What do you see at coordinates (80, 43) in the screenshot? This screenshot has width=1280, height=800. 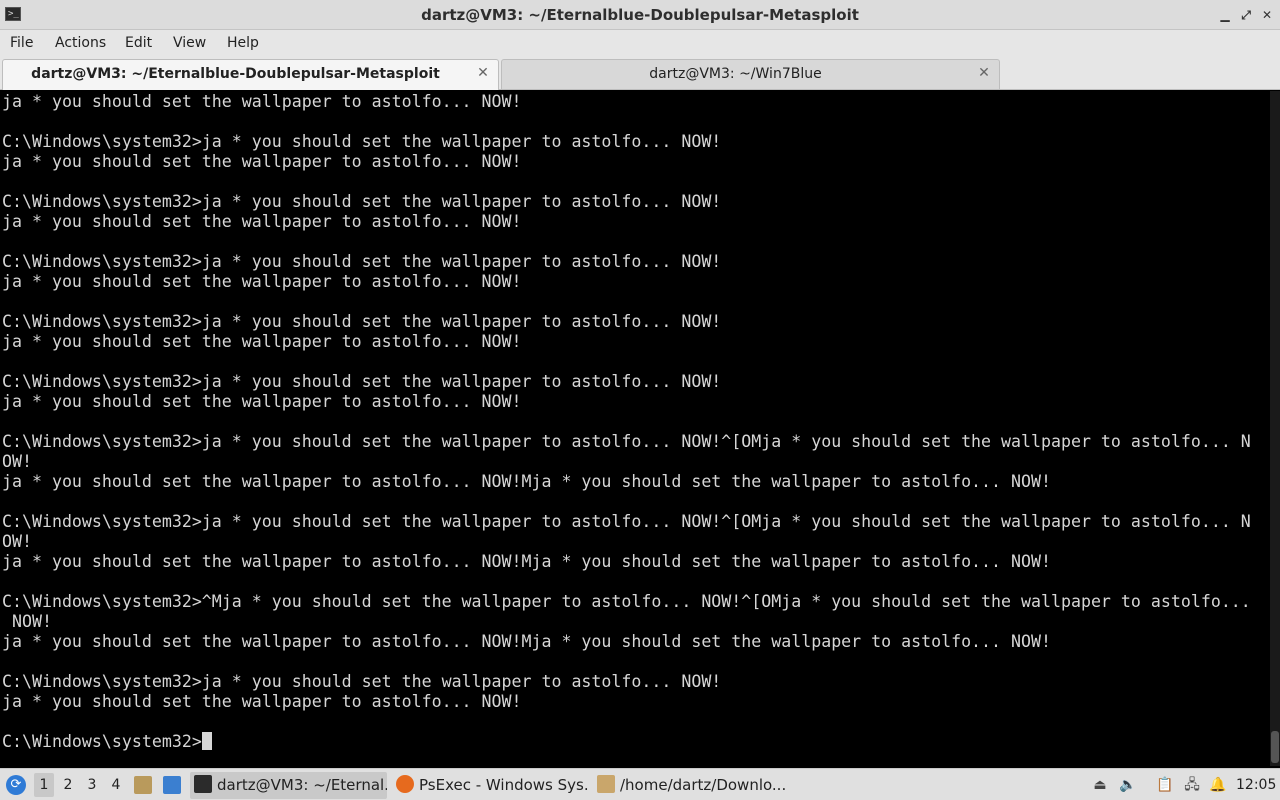 I see `menu-actions: Actions` at bounding box center [80, 43].